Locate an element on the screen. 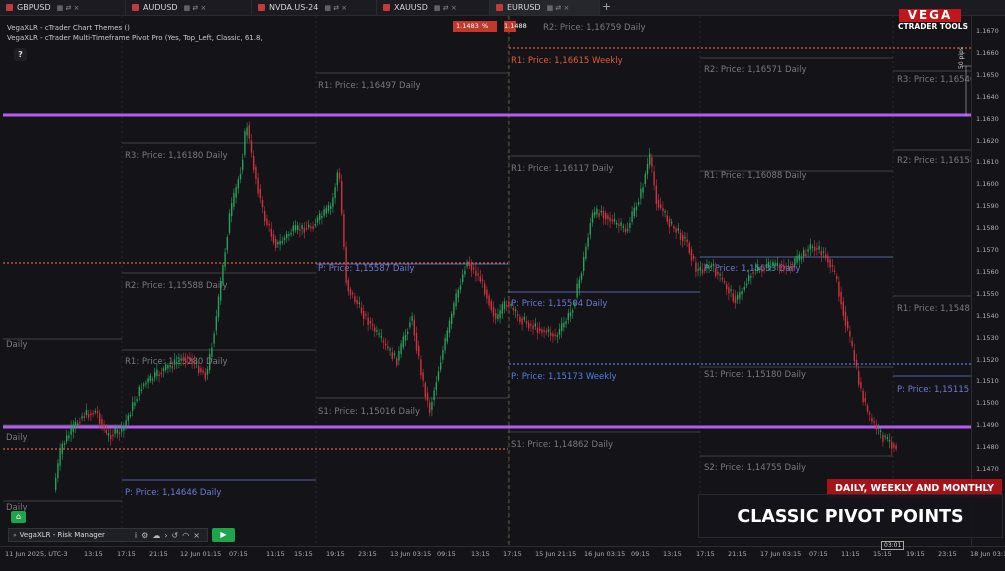 The image size is (1005, 571). tab-eurusd: EURUSD ▦ ⇄ × is located at coordinates (545, 7).